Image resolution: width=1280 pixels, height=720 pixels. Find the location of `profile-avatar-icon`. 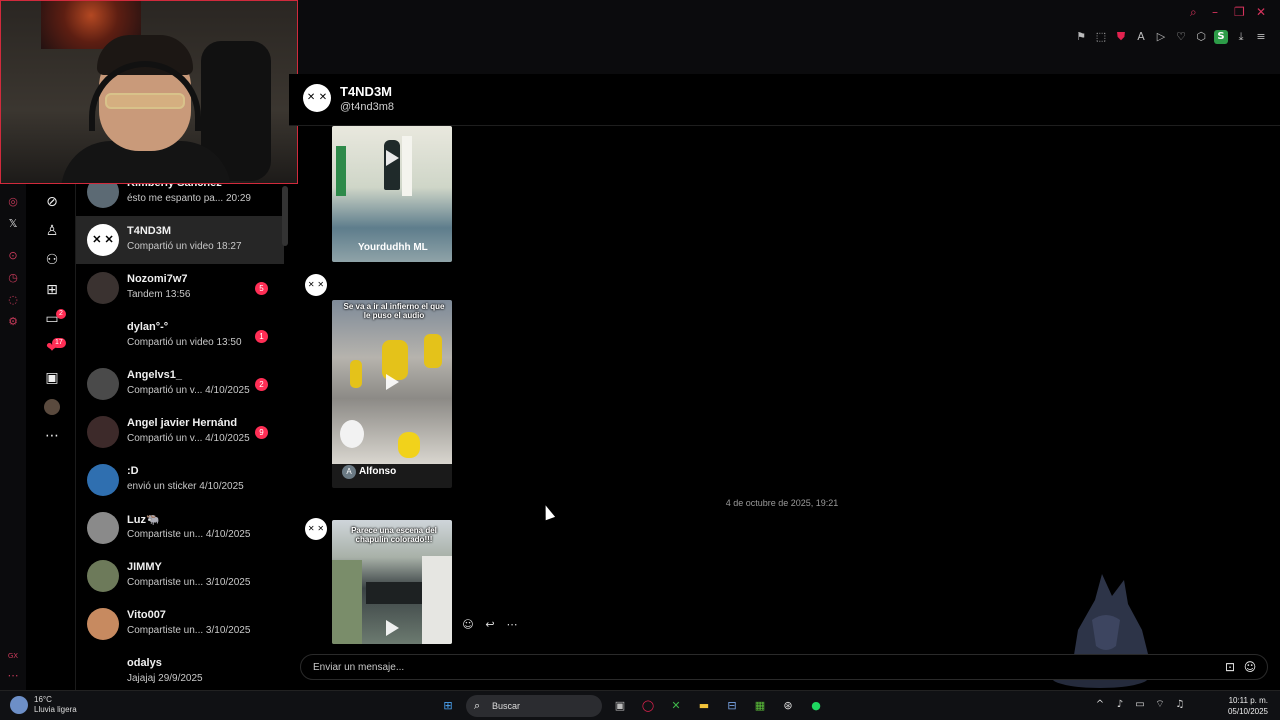

profile-avatar-icon is located at coordinates (52, 407).